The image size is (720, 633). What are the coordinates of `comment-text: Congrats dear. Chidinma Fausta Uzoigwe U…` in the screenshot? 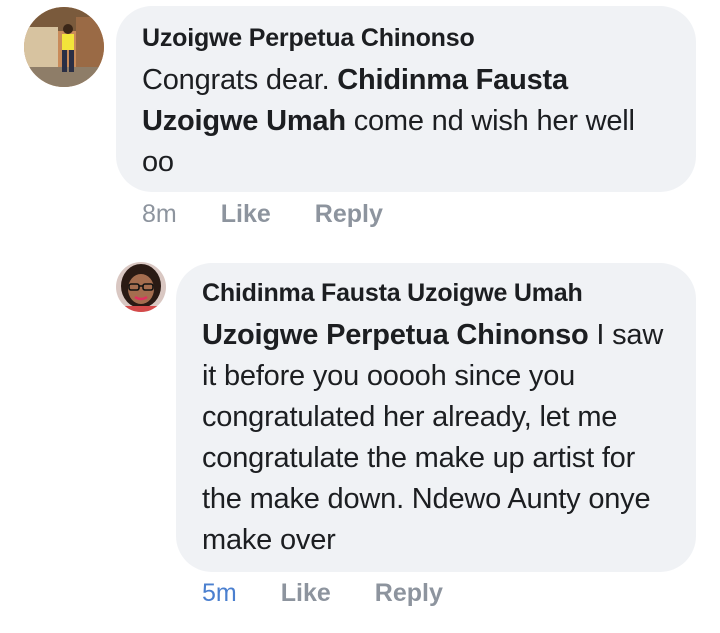 It's located at (404, 121).